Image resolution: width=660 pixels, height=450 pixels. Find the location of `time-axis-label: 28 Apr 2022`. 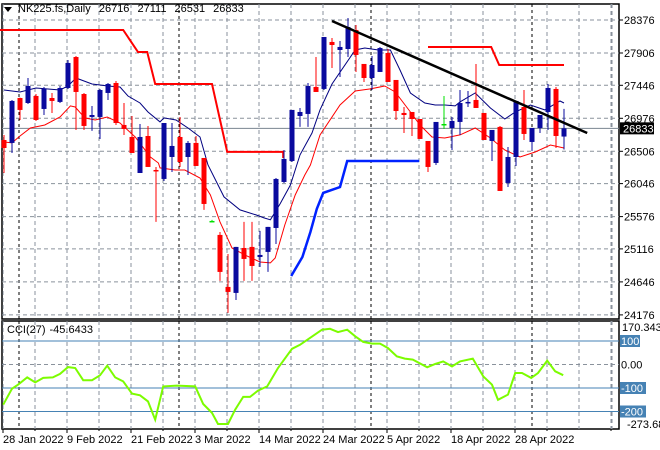

time-axis-label: 28 Apr 2022 is located at coordinates (544, 440).